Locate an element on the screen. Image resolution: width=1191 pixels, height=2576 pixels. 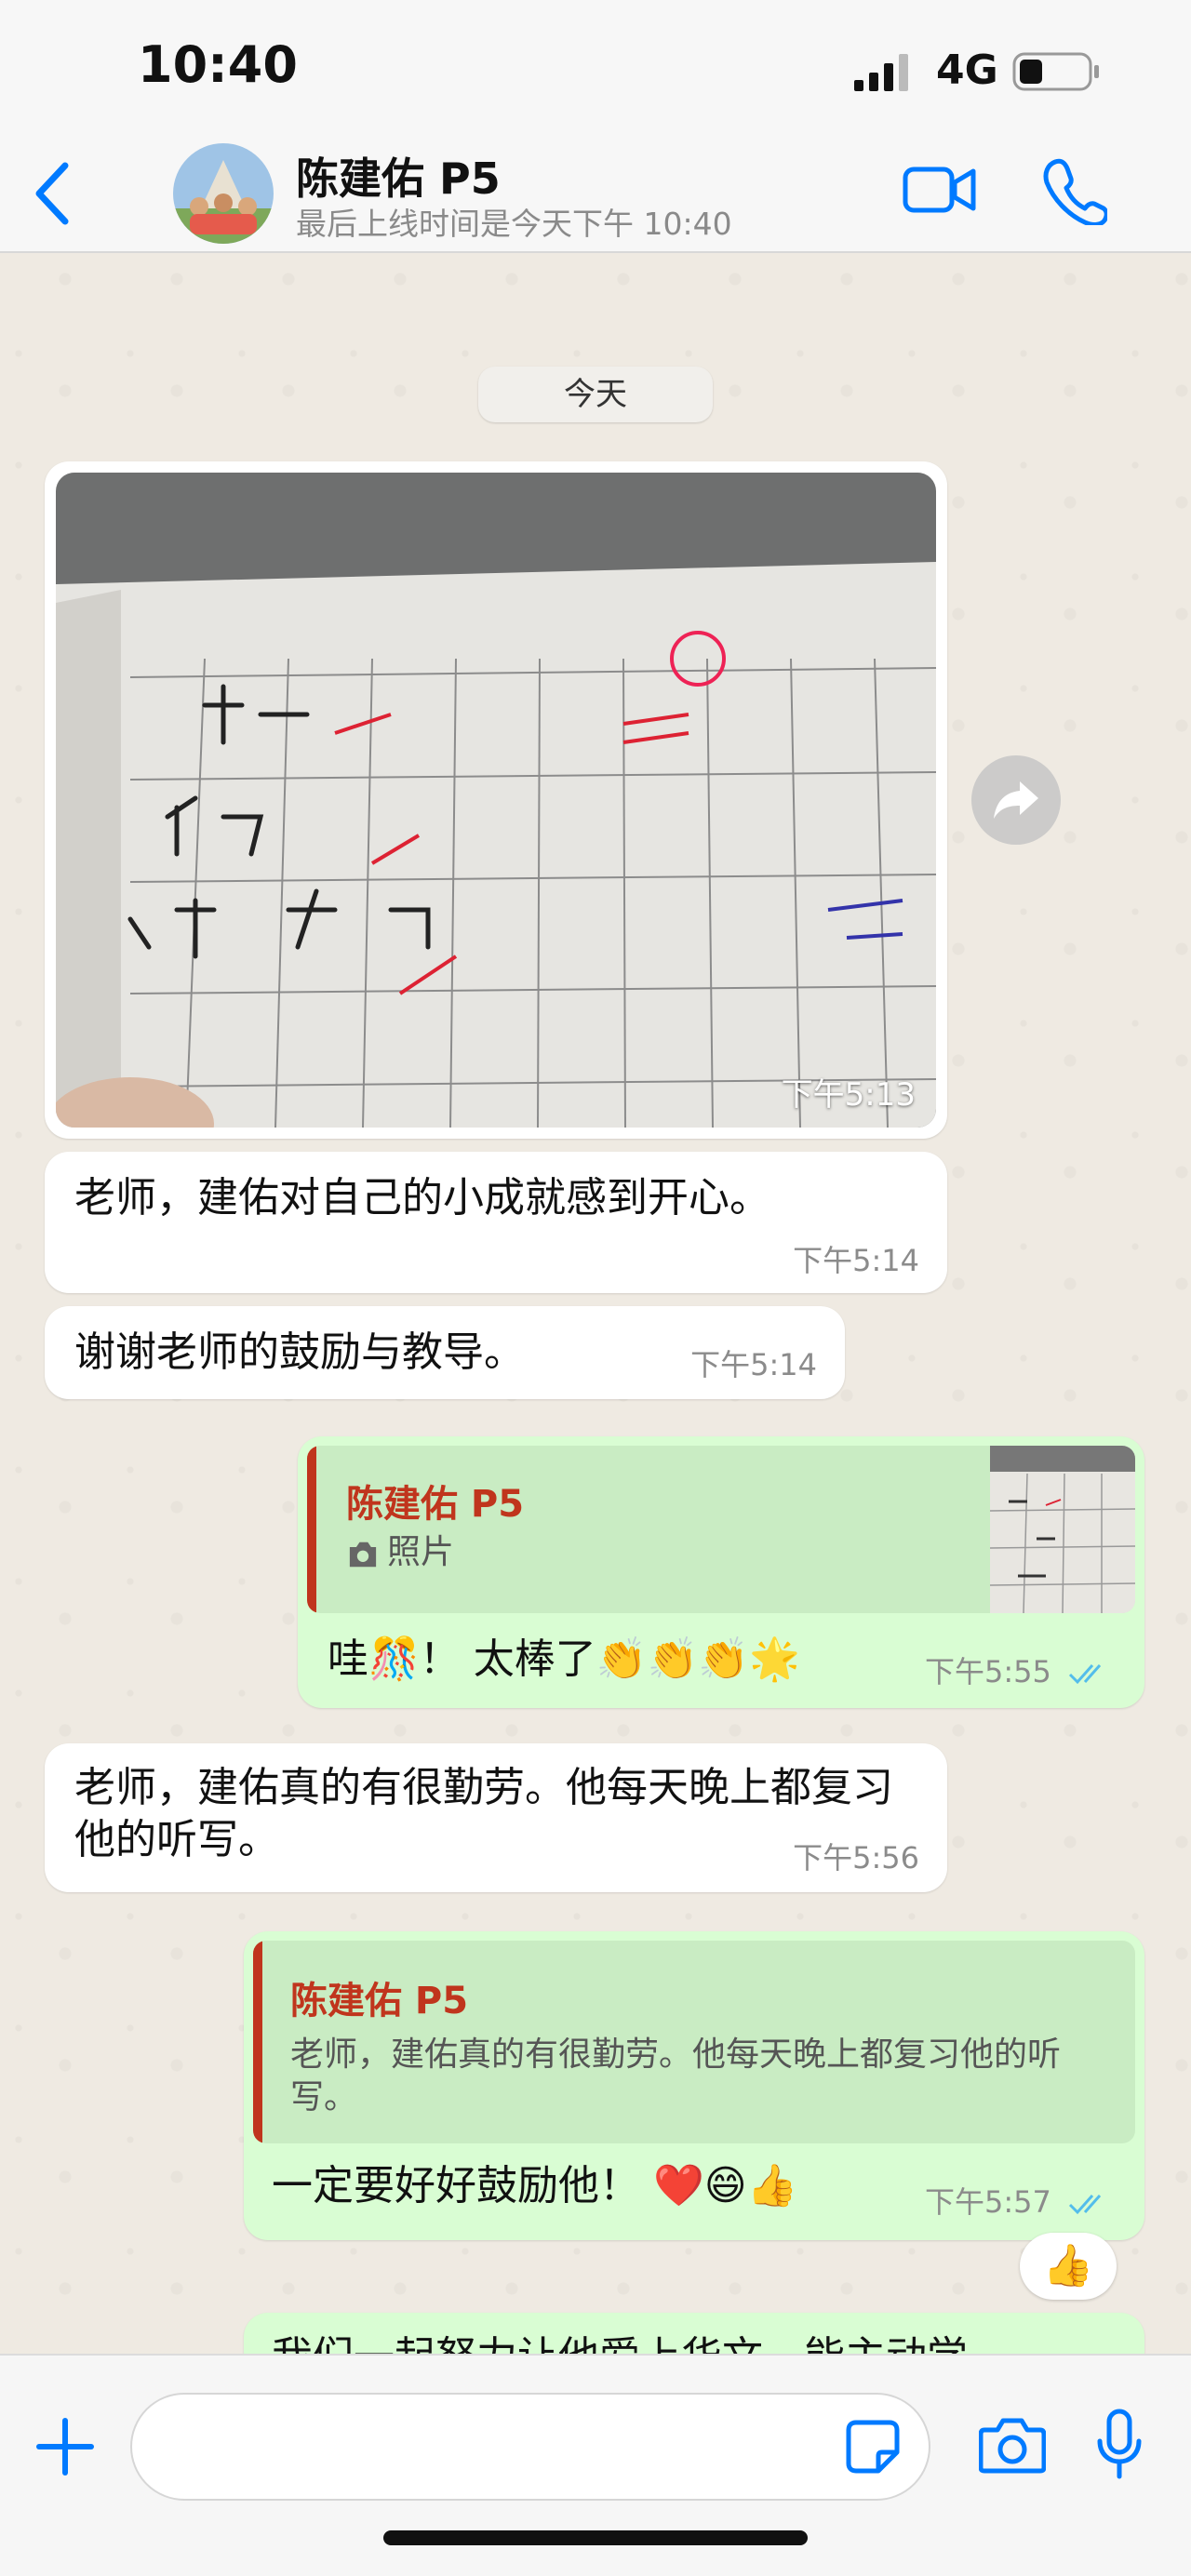
message-time: 下午5:13 is located at coordinates (848, 1095).